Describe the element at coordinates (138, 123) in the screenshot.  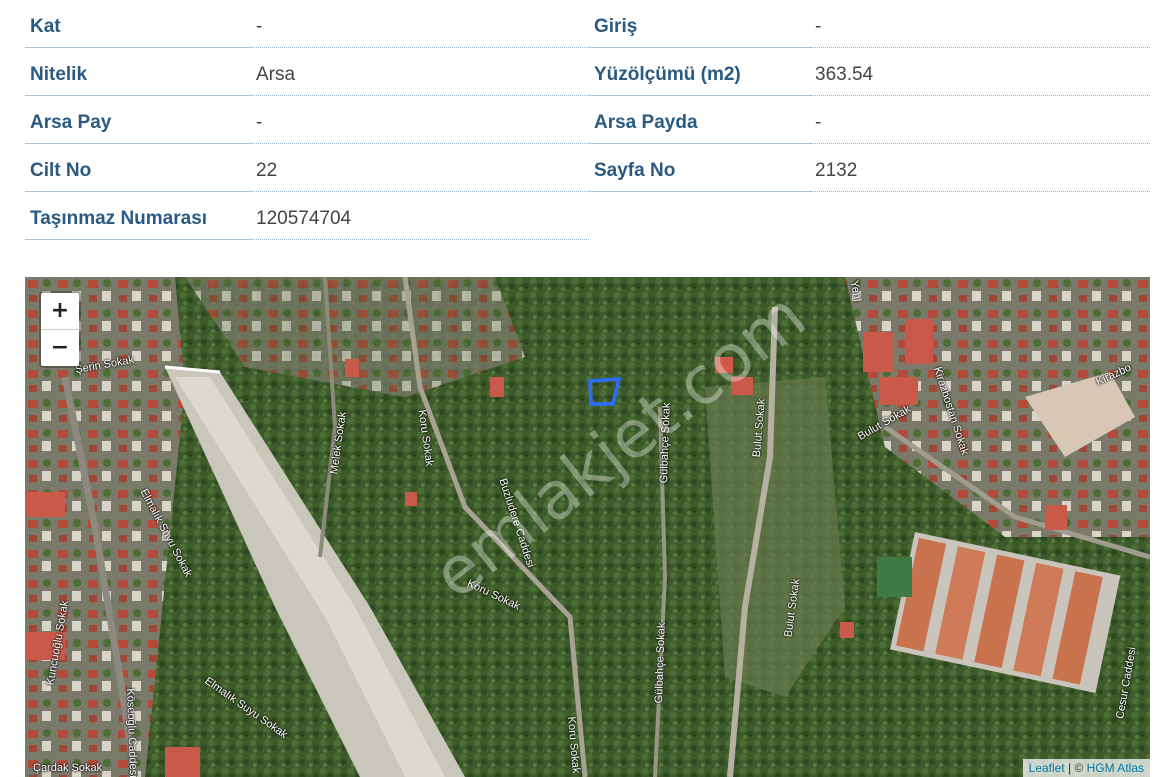
I see `arsa-pay-label: Arsa Pay` at that location.